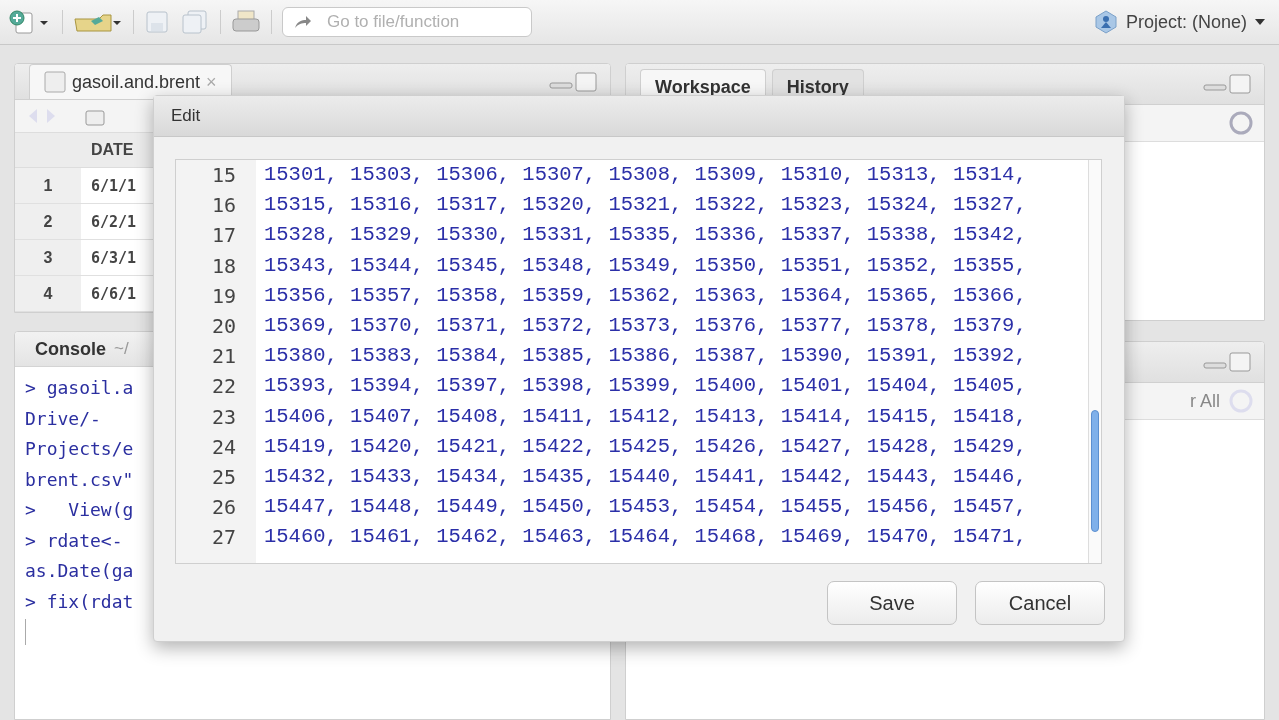 This screenshot has height=720, width=1279. I want to click on file-tab: gasoil.and.brent ×, so click(130, 82).